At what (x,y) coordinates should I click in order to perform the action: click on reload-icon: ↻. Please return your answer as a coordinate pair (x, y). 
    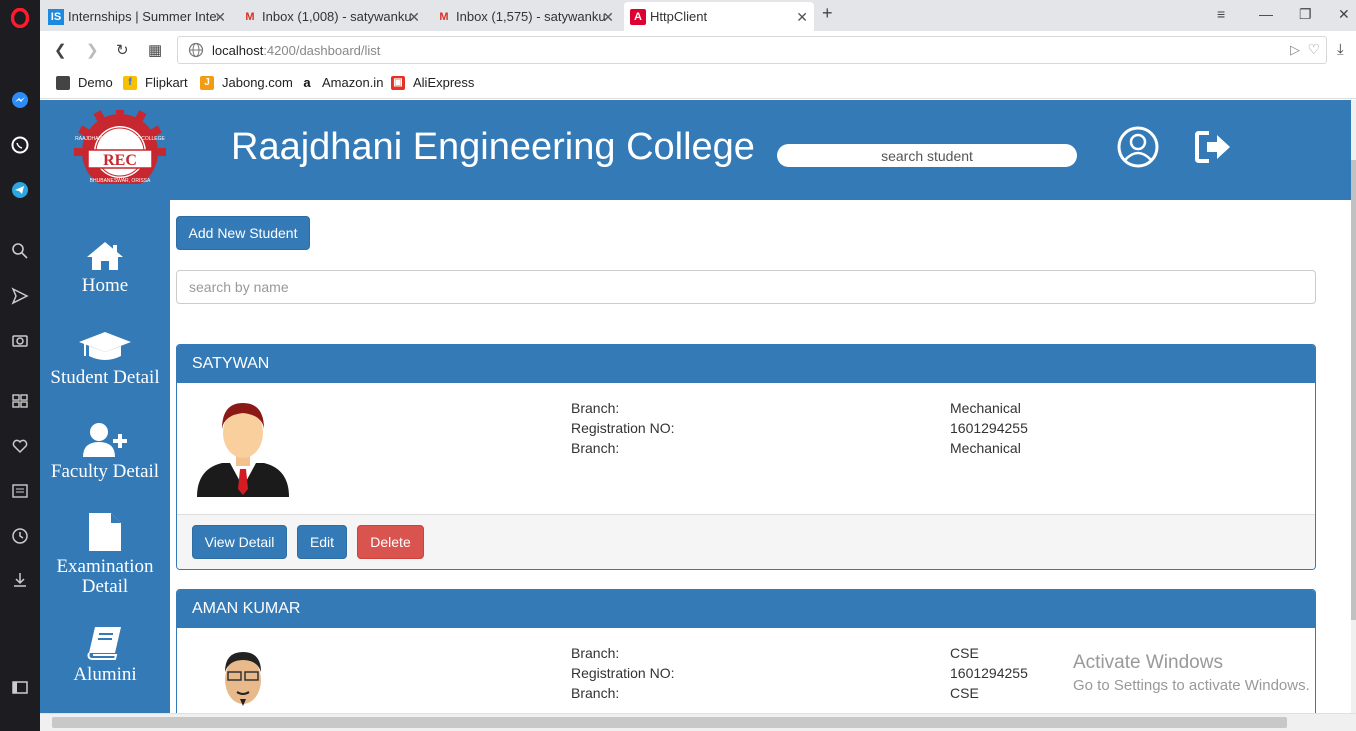
    Looking at the image, I should click on (122, 50).